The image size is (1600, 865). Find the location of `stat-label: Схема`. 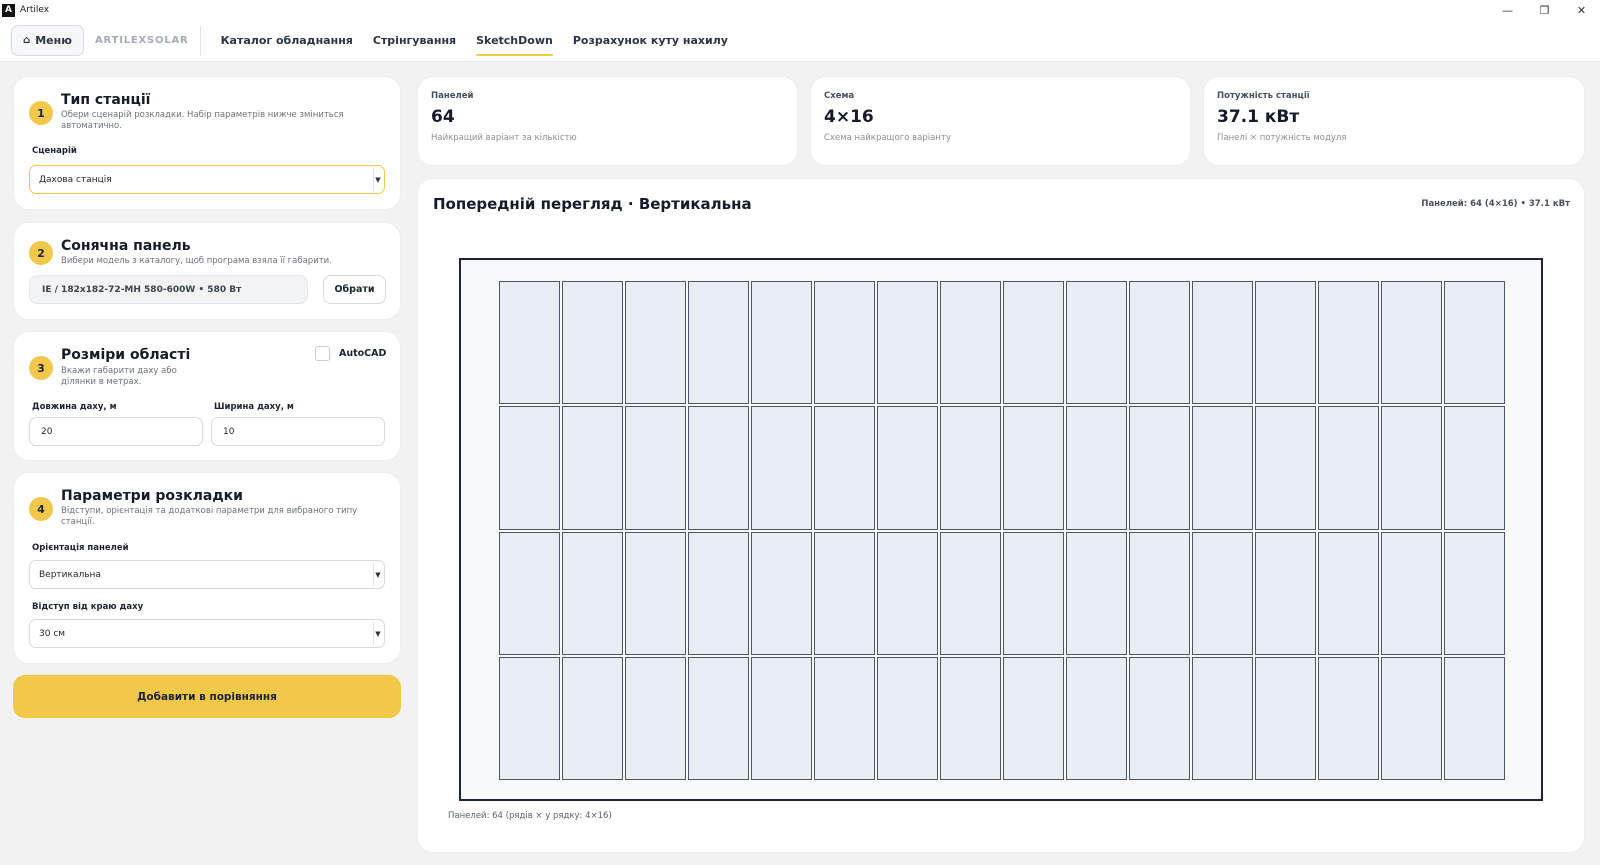

stat-label: Схема is located at coordinates (839, 96).